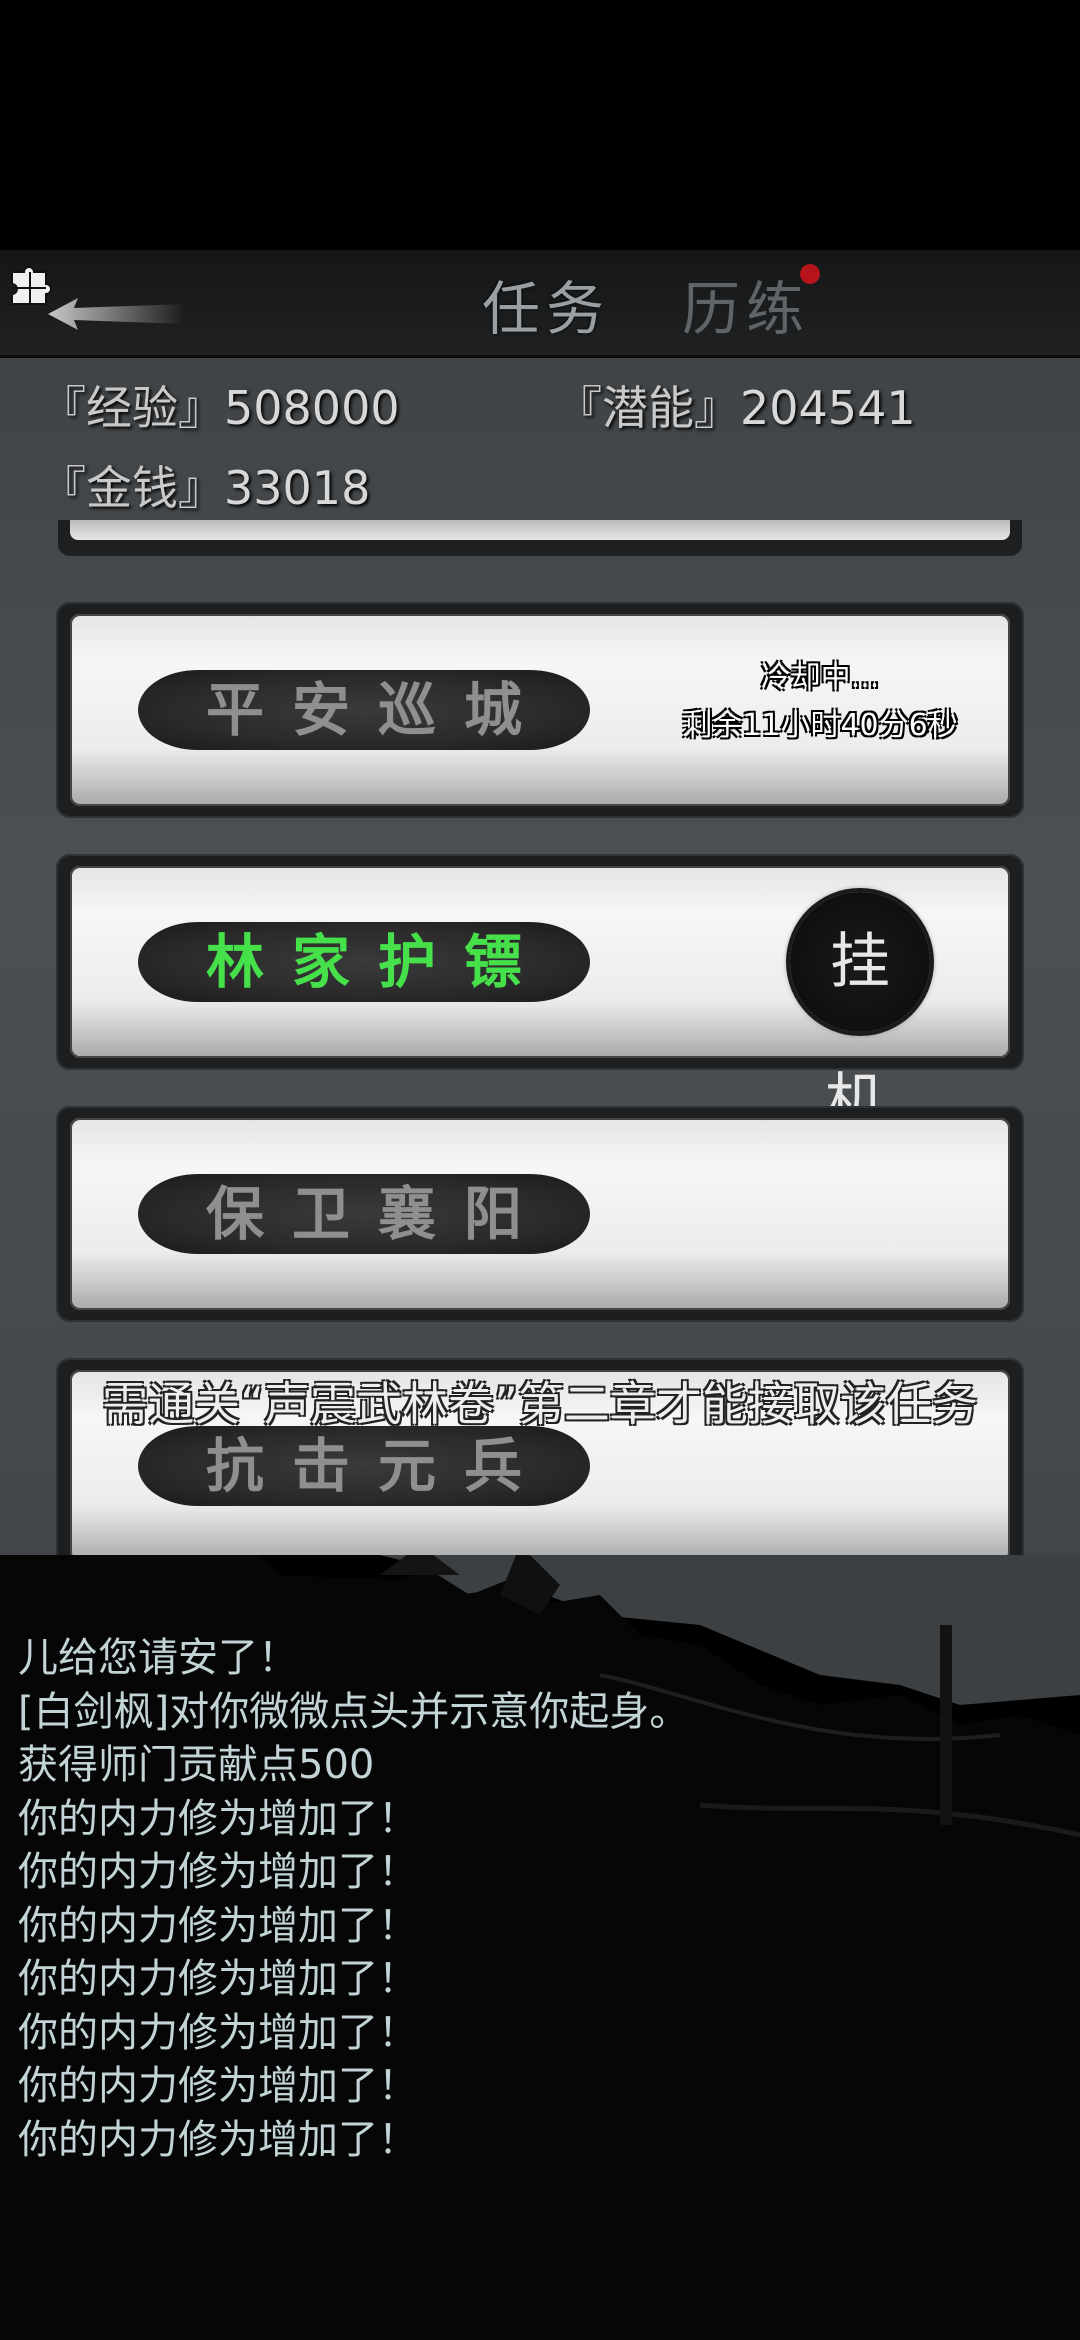  What do you see at coordinates (810, 274) in the screenshot?
I see `notification-dot` at bounding box center [810, 274].